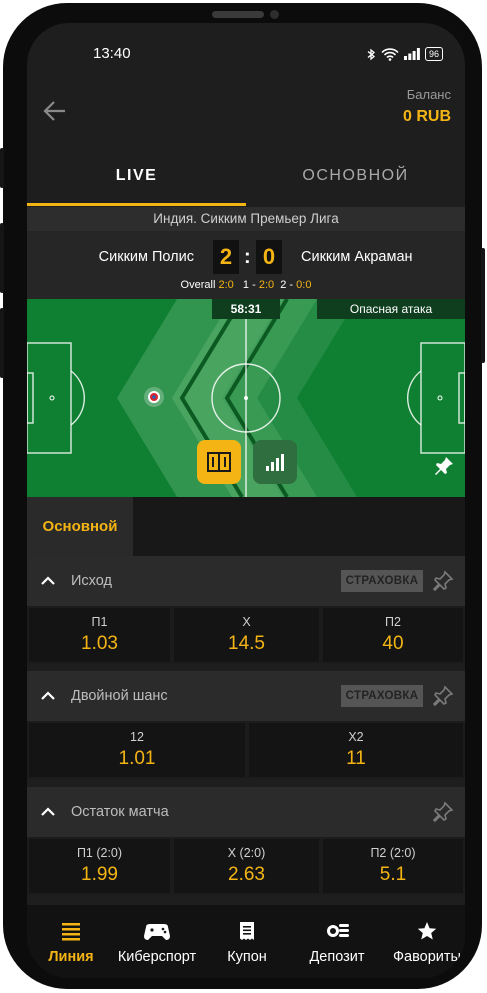 This screenshot has height=993, width=487. Describe the element at coordinates (99, 622) in the screenshot. I see `outcome-label: П1` at that location.